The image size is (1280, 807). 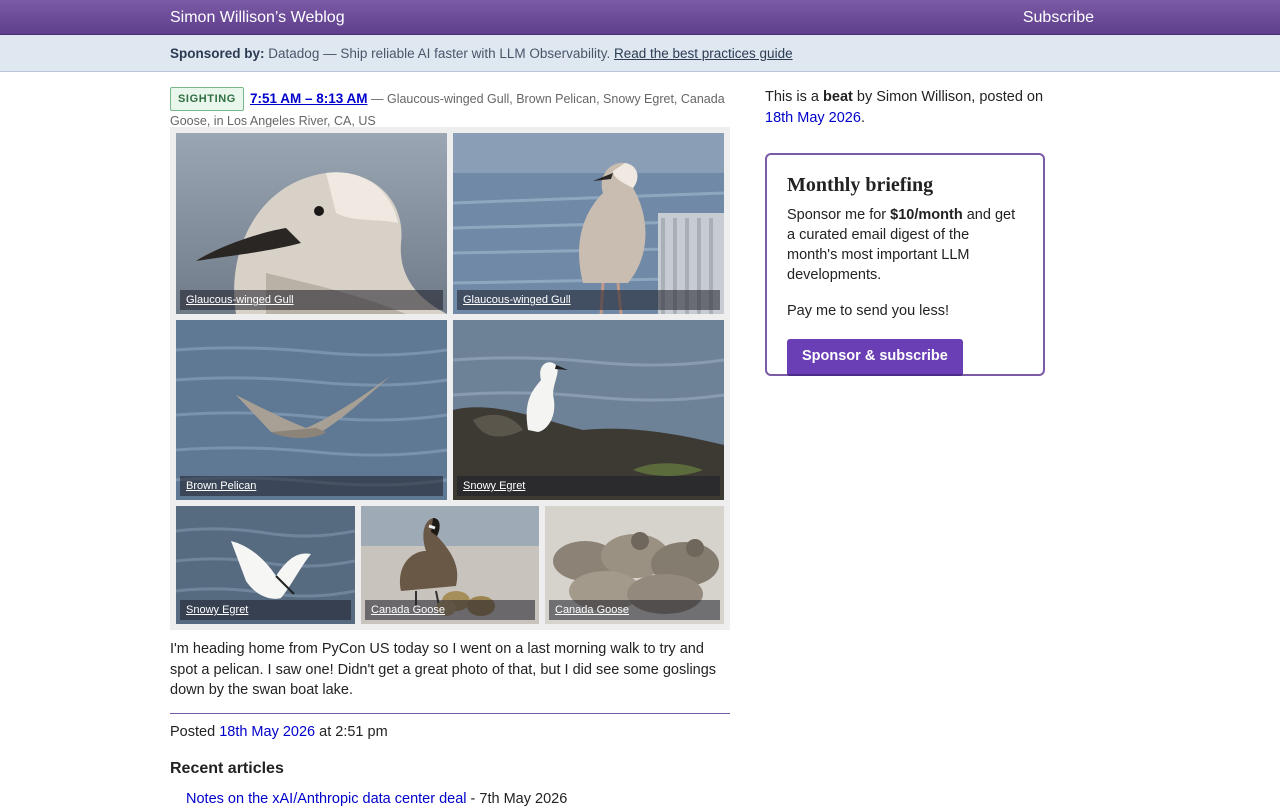 I want to click on briefing-desc-prefix: Sponsor me for, so click(x=837, y=215).